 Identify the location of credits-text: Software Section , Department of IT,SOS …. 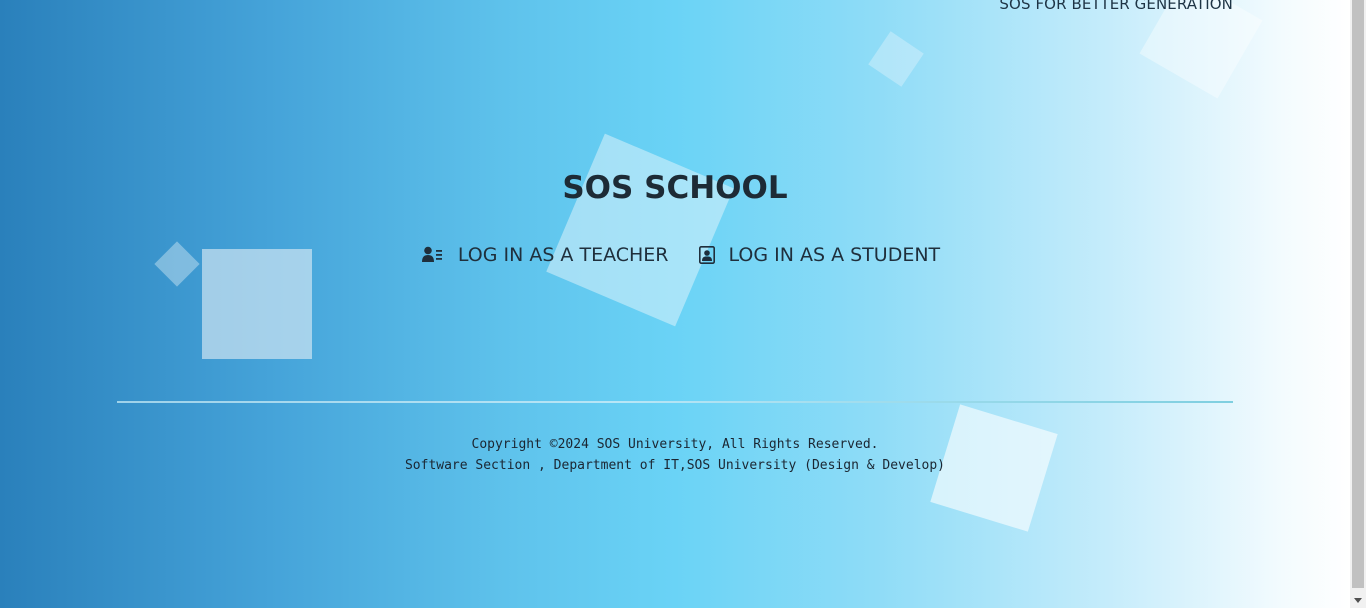
(675, 465).